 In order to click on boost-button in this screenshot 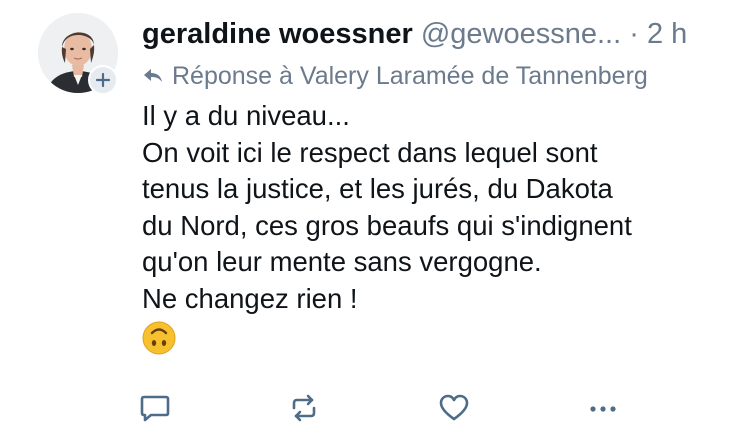, I will do `click(304, 408)`.